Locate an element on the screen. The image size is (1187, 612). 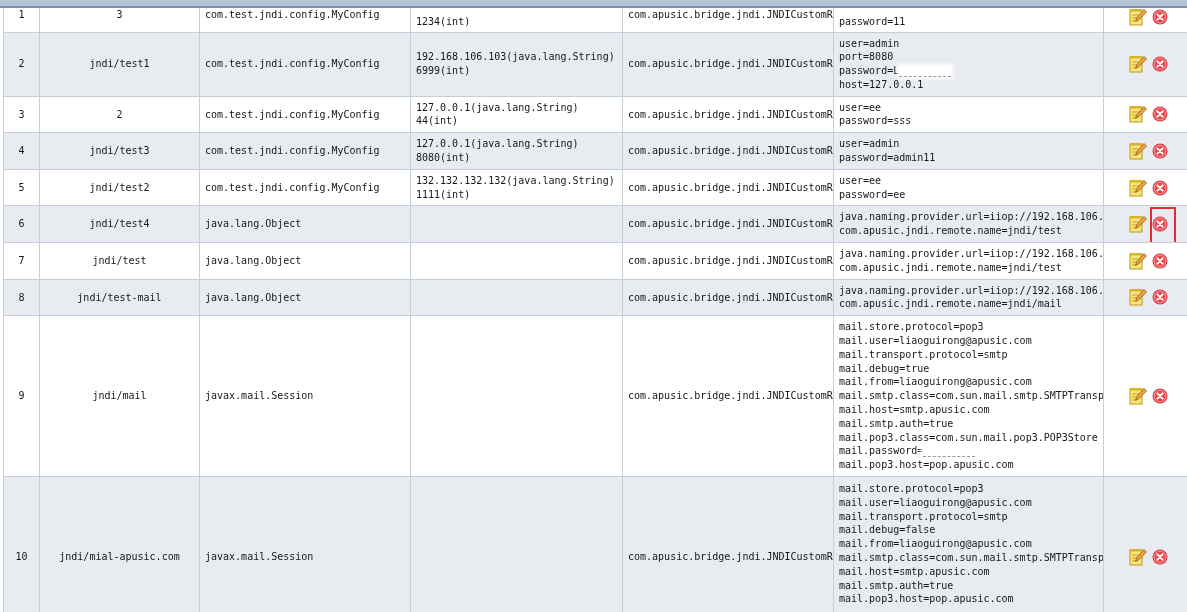
name-cell: jndi/test-mail is located at coordinates (119, 297).